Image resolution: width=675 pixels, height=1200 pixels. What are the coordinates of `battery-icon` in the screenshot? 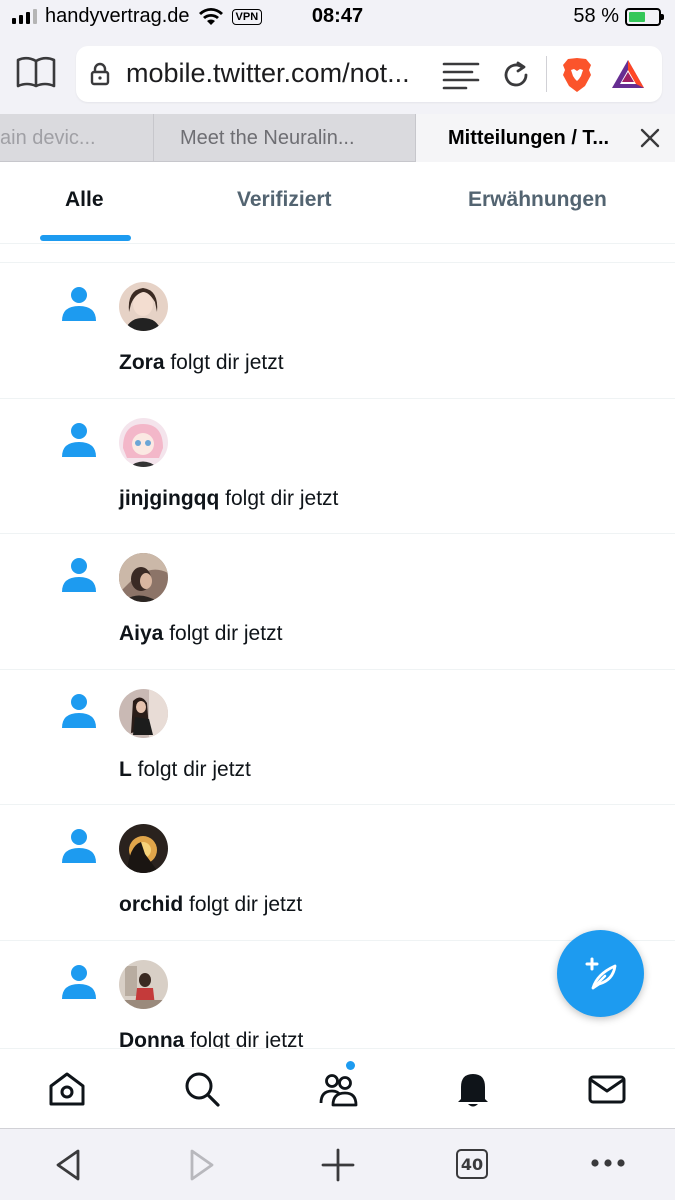 It's located at (644, 16).